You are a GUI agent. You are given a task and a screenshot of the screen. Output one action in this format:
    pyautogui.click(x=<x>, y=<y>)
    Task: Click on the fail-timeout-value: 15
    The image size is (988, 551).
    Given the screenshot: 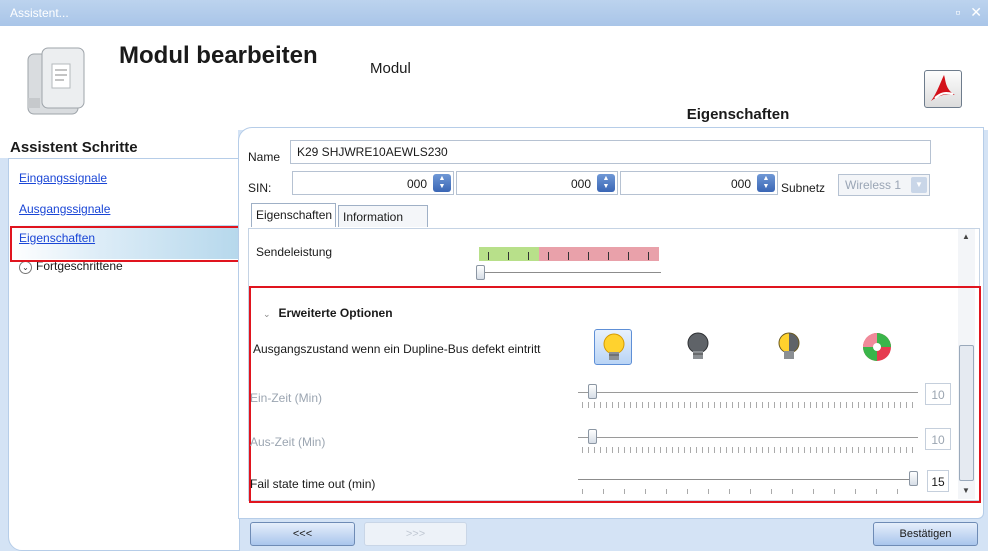 What is the action you would take?
    pyautogui.click(x=938, y=481)
    